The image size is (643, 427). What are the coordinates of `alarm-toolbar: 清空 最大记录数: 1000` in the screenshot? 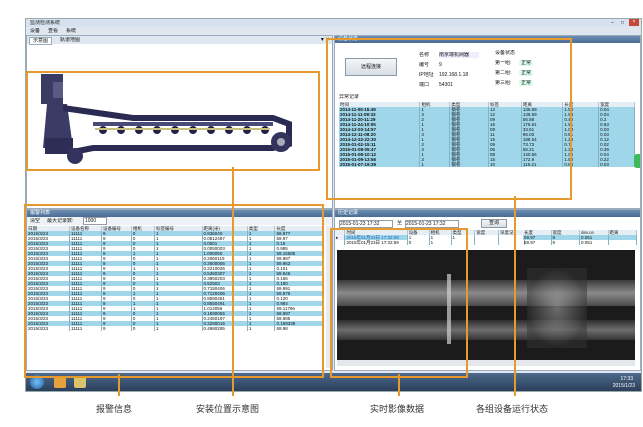 It's located at (179, 221).